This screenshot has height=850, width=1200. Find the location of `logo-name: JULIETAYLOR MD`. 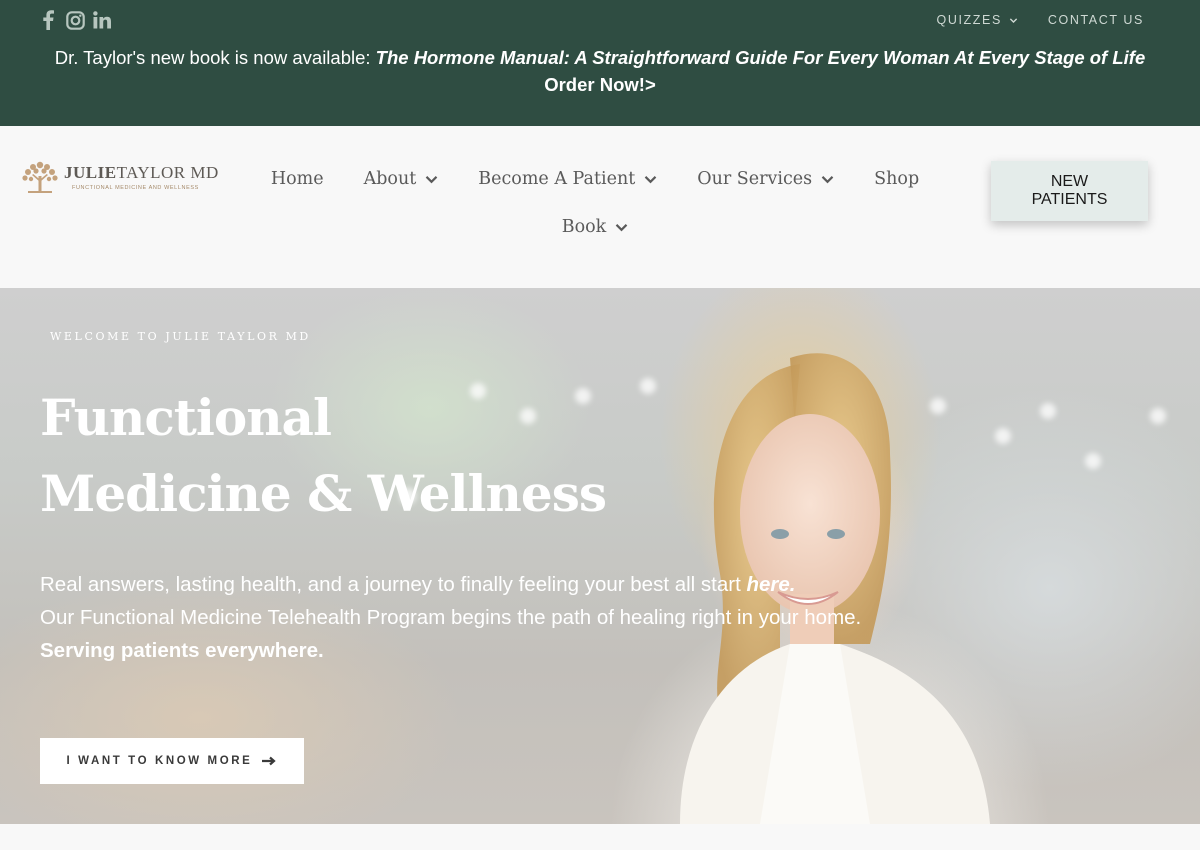

logo-name: JULIETAYLOR MD is located at coordinates (141, 172).